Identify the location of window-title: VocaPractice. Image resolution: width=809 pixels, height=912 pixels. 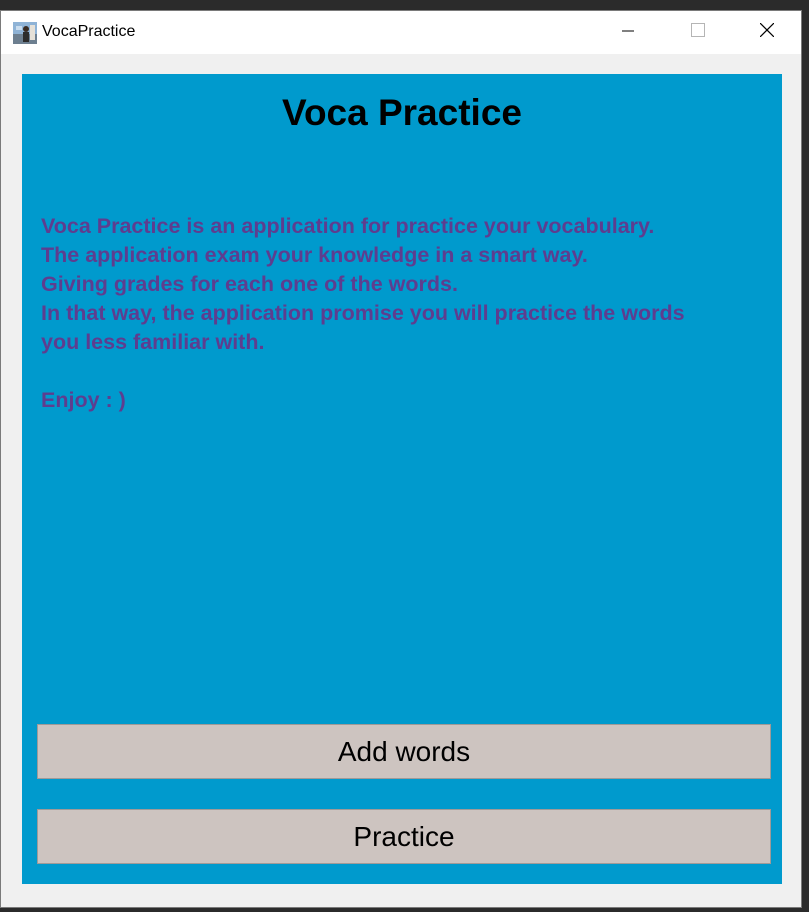
(89, 31).